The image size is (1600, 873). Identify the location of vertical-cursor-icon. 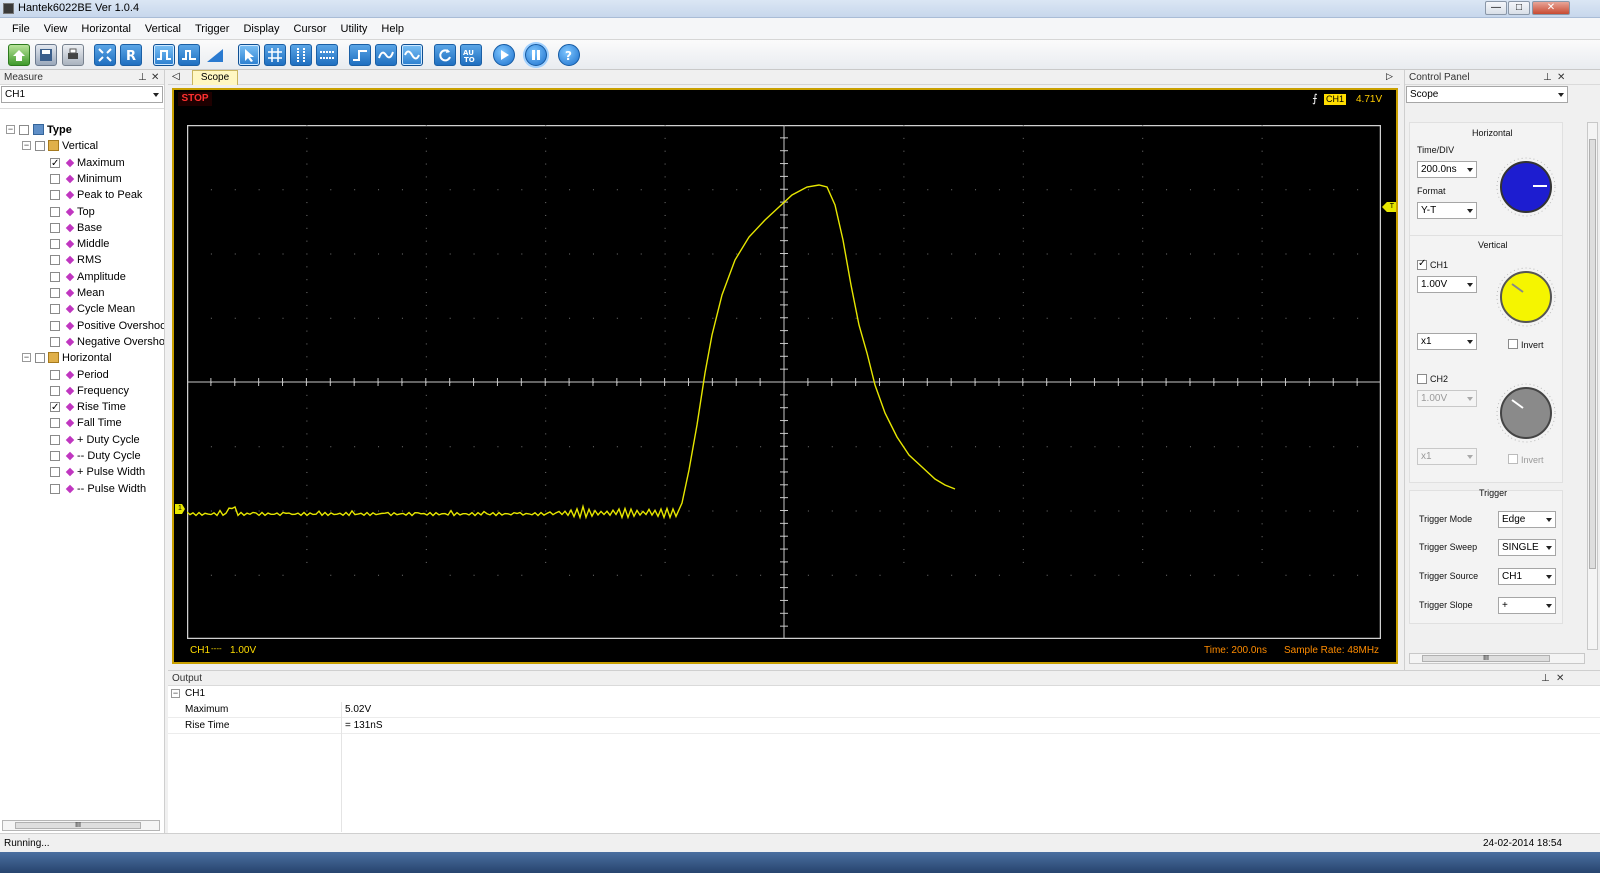
(301, 55).